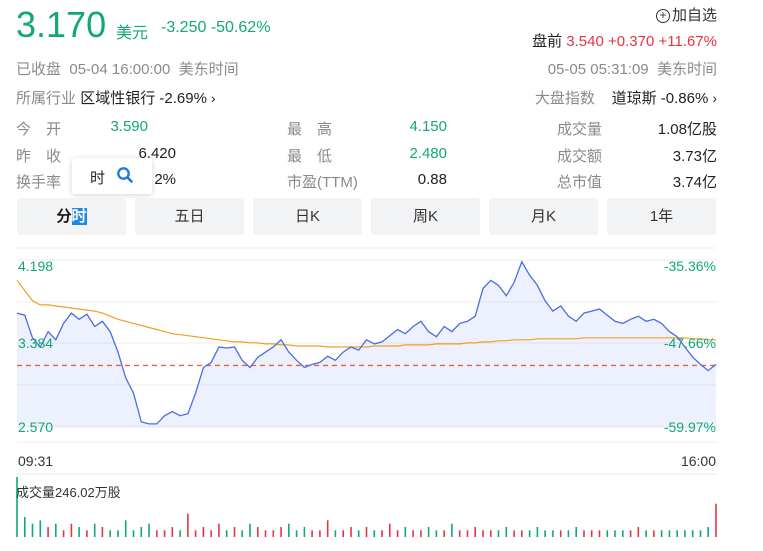 The image size is (763, 551). Describe the element at coordinates (183, 98) in the screenshot. I see `industry-pct: -2.69%` at that location.